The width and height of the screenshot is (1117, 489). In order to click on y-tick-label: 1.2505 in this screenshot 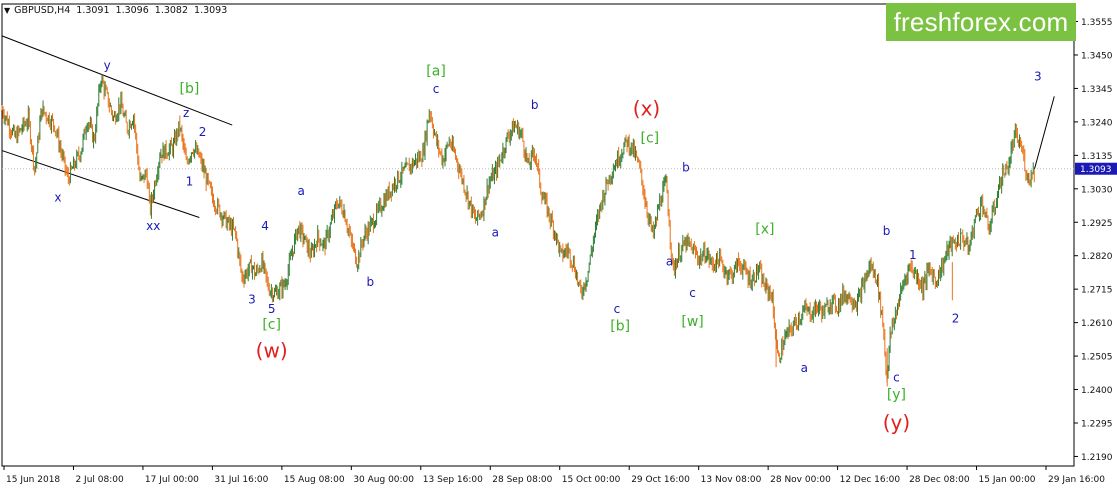, I will do `click(1097, 358)`.